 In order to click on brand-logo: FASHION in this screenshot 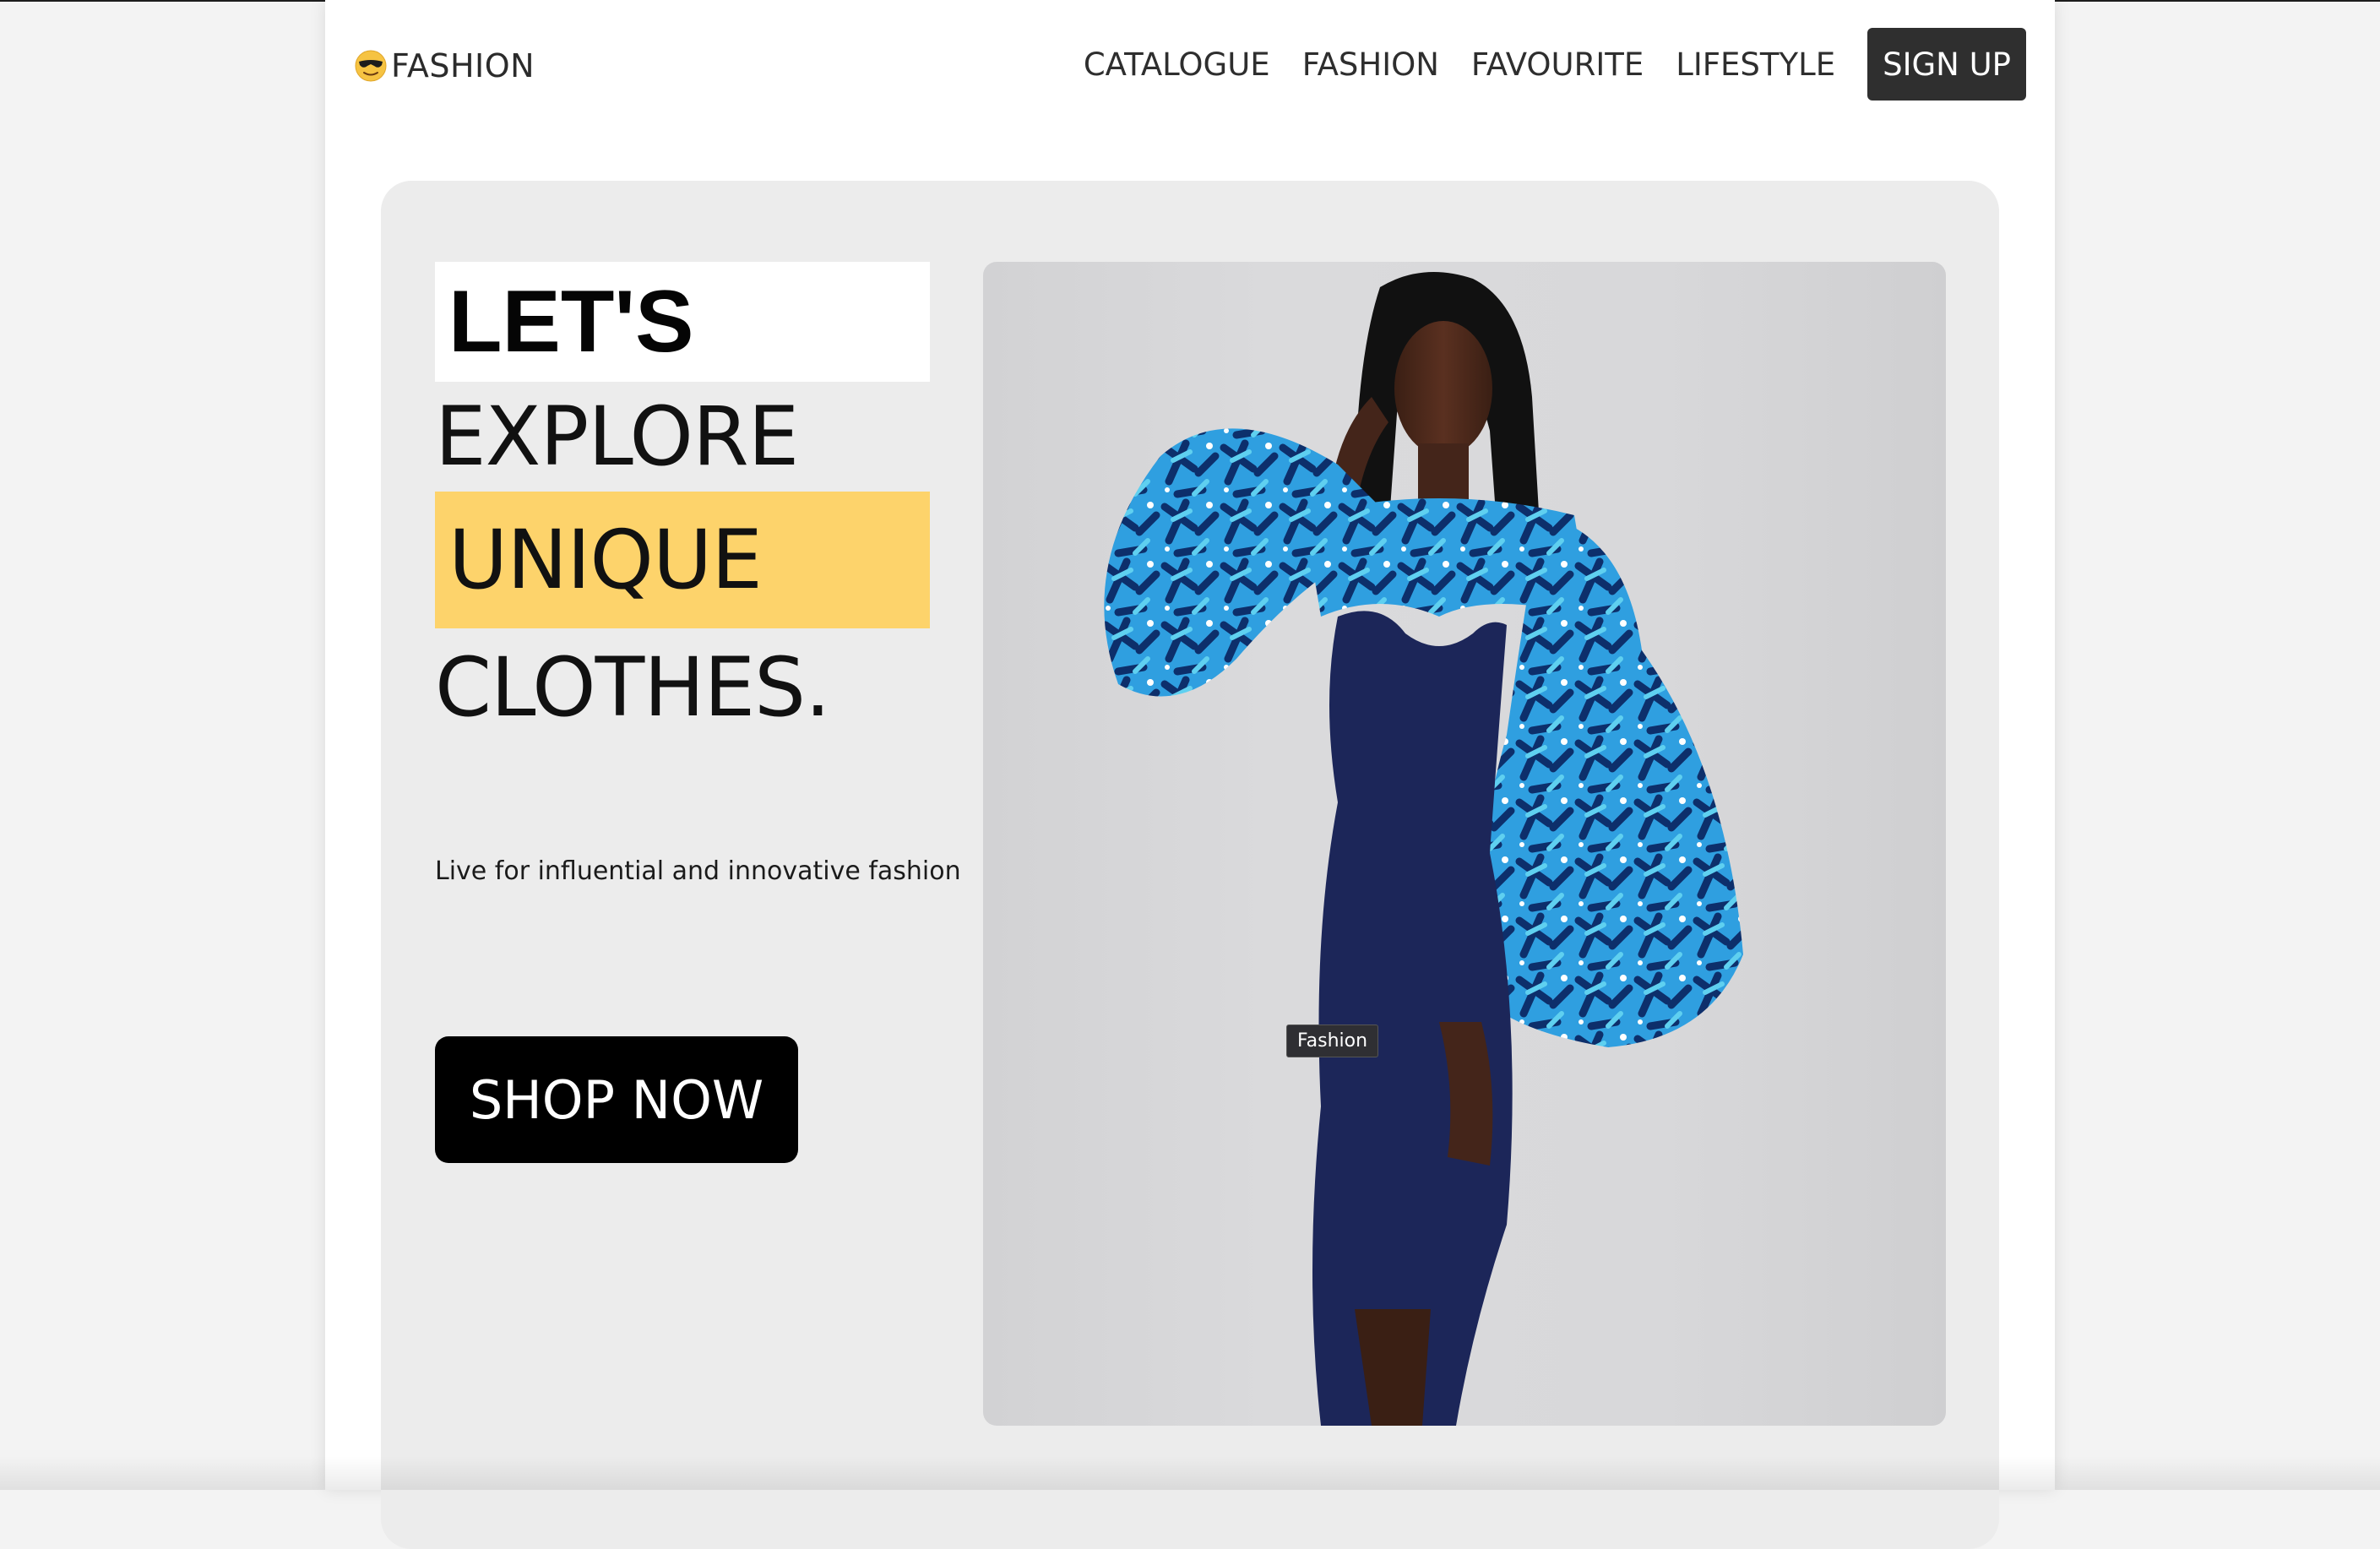, I will do `click(444, 66)`.